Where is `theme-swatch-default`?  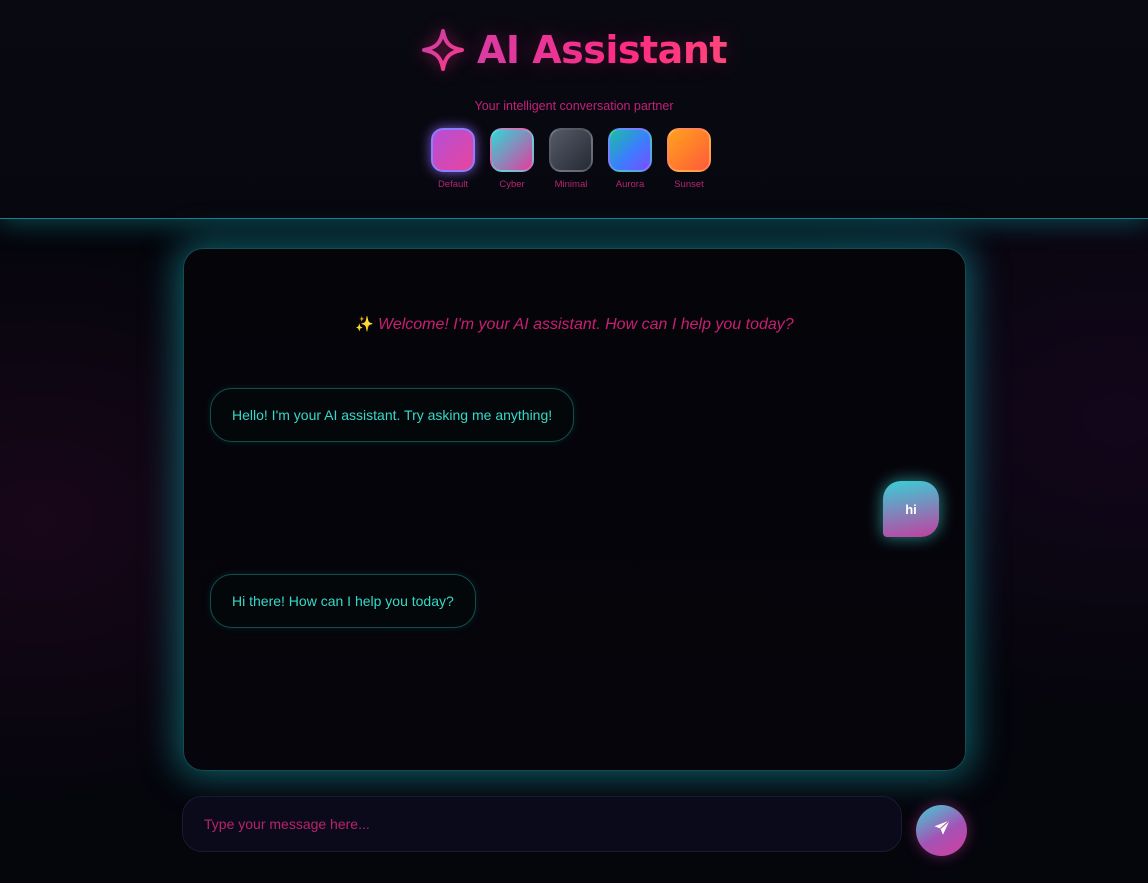 theme-swatch-default is located at coordinates (453, 150).